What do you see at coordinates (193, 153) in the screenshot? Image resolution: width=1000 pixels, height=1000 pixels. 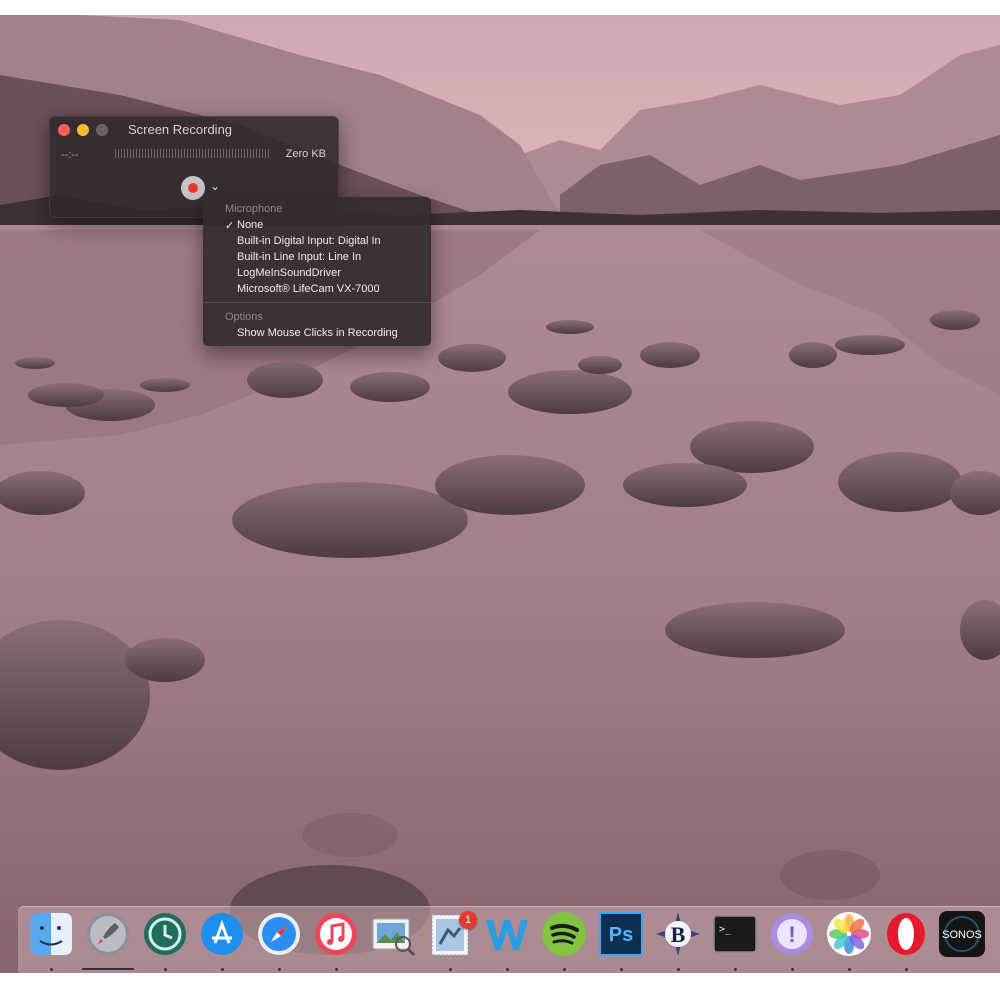 I see `audio-level-meter` at bounding box center [193, 153].